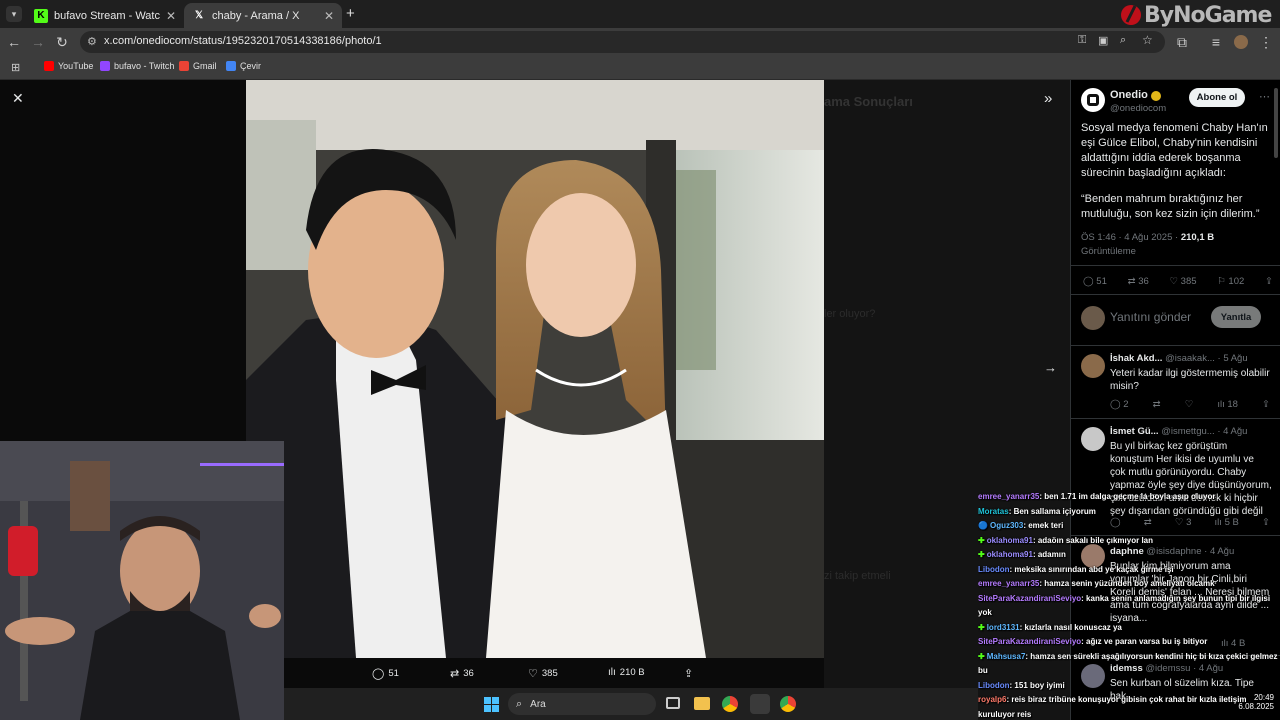 Image resolution: width=1280 pixels, height=720 pixels. What do you see at coordinates (385, 673) in the screenshot?
I see `photo-reply-button: ◯ 51` at bounding box center [385, 673].